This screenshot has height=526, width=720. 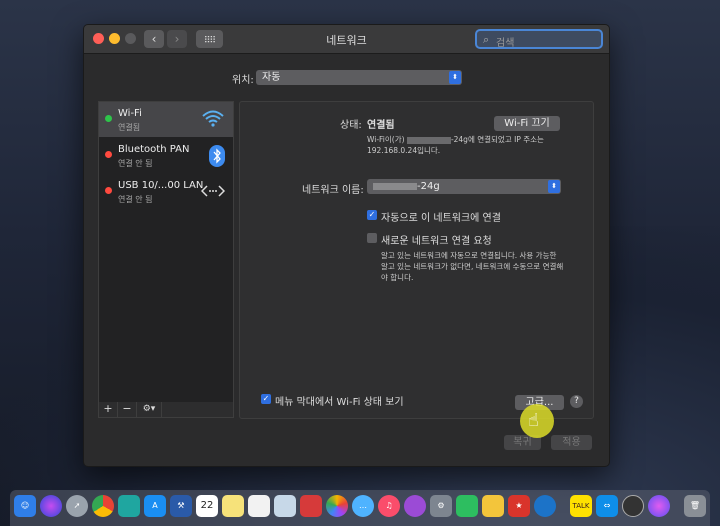 I want to click on menubar-label: 메뉴 막대에서 Wi-Fi 상태 보기, so click(x=339, y=402).